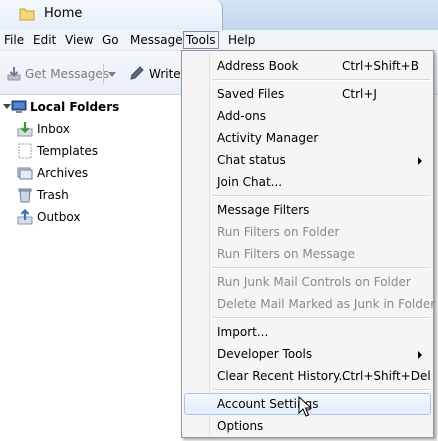 This screenshot has width=438, height=441. Describe the element at coordinates (19, 106) in the screenshot. I see `computer-icon` at that location.